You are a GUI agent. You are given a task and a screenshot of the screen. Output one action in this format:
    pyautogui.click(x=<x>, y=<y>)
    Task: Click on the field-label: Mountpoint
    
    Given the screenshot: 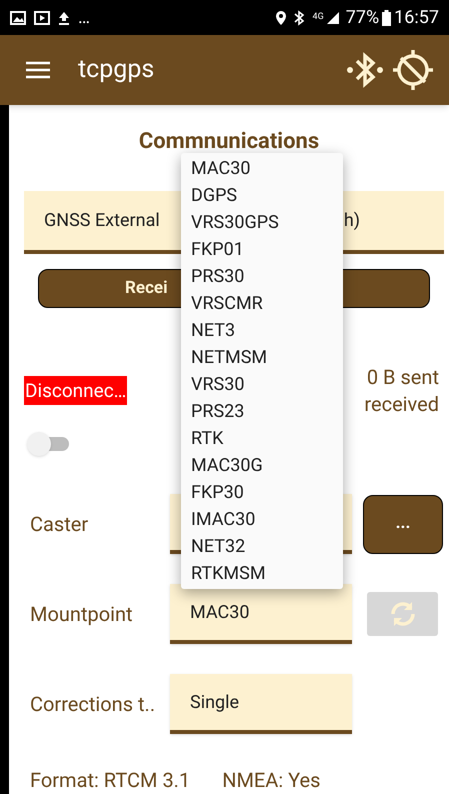 What is the action you would take?
    pyautogui.click(x=82, y=614)
    